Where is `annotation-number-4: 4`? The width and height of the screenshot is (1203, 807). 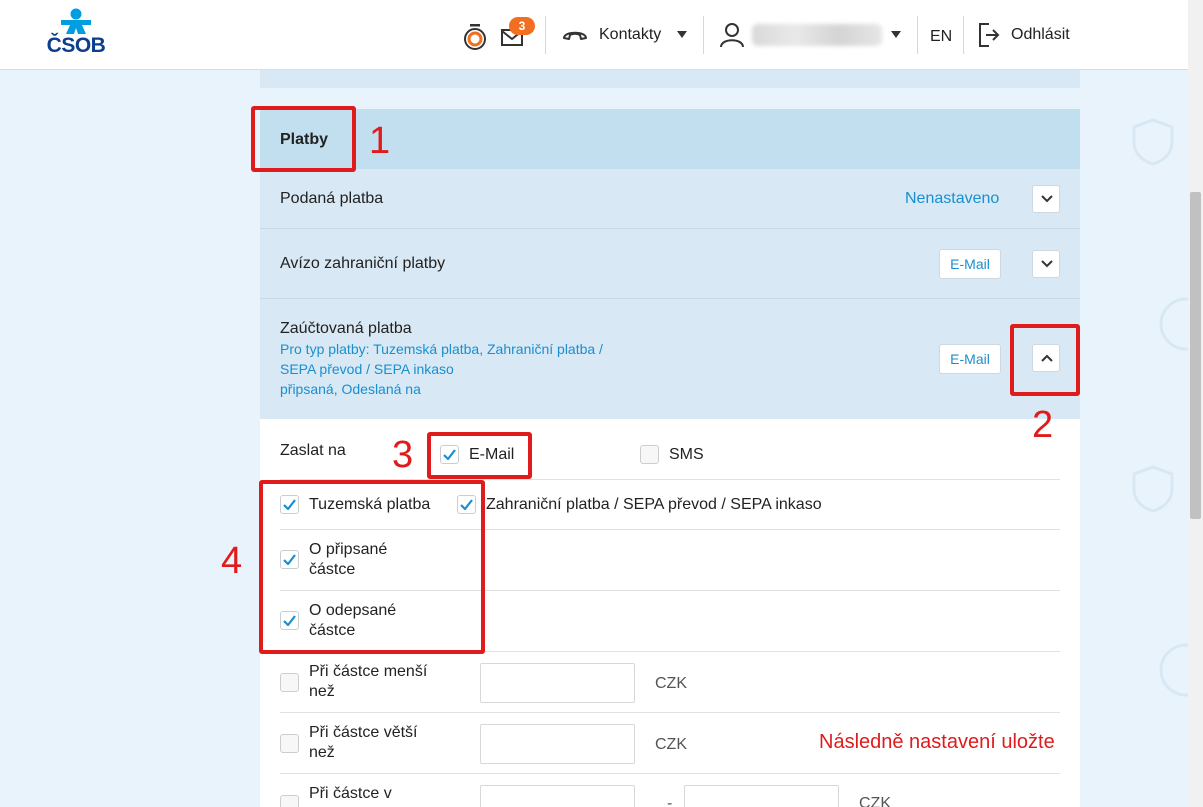
annotation-number-4: 4 is located at coordinates (232, 561).